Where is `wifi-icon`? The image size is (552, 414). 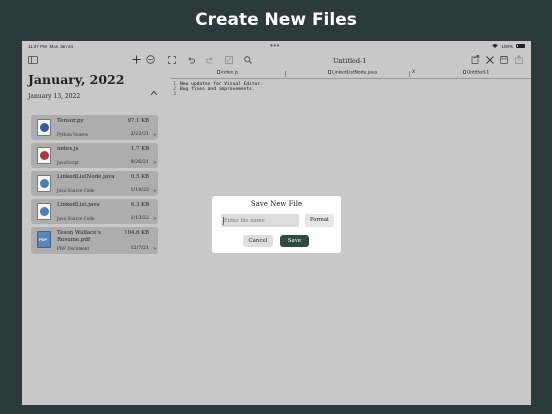 wifi-icon is located at coordinates (495, 46).